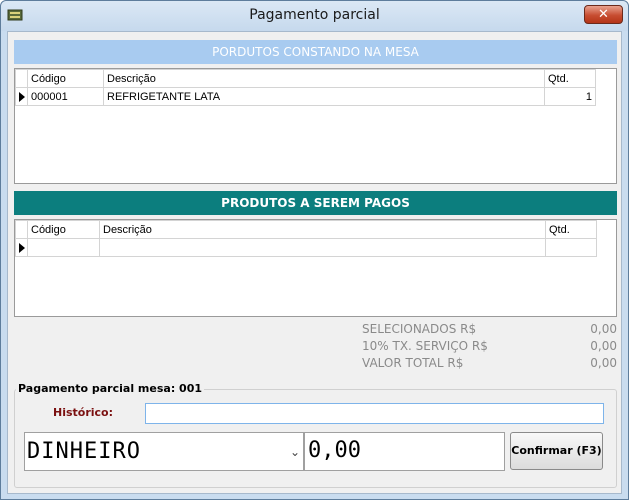 The image size is (629, 500). I want to click on cell-descricao: REFRIGETANTE LATA, so click(324, 96).